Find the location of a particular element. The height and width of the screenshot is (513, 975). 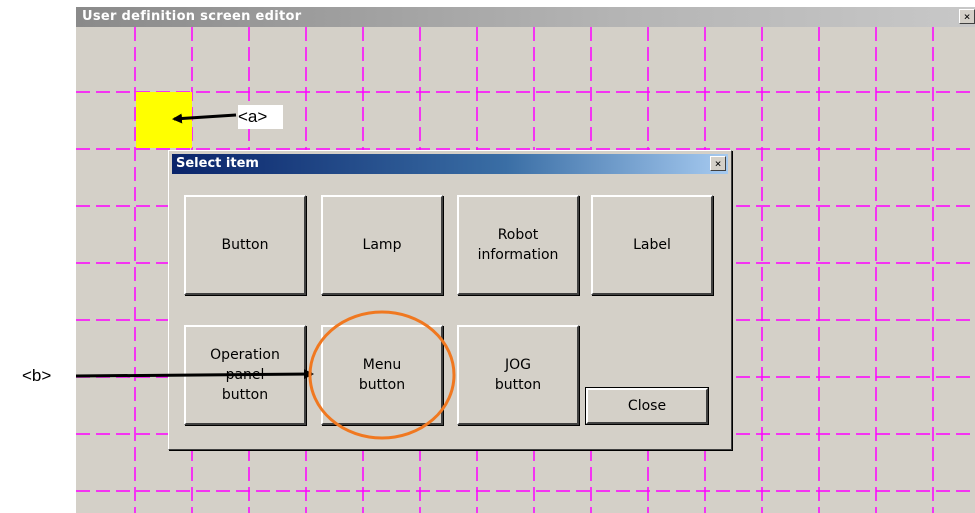

annotation-b-label: <b> is located at coordinates (37, 375).